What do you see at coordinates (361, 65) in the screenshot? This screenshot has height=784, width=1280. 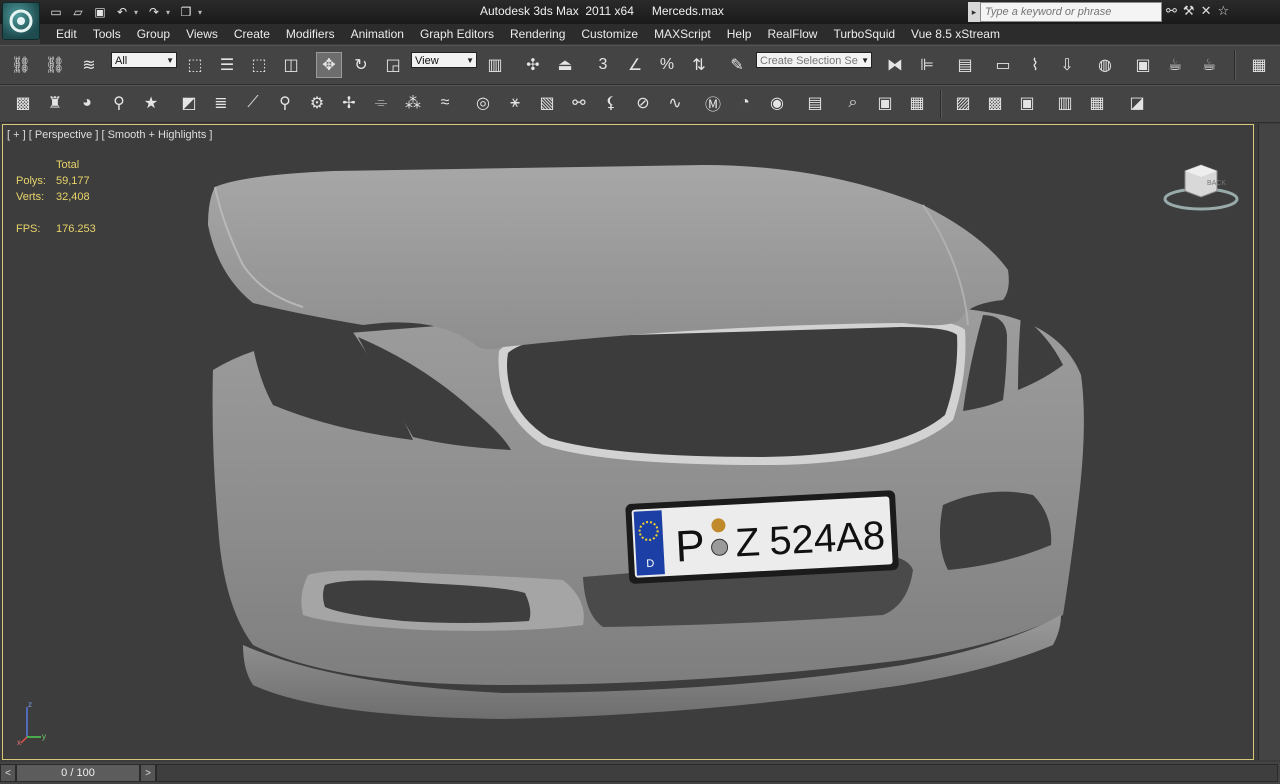 I see `select-and-rotate-icon: ↻` at bounding box center [361, 65].